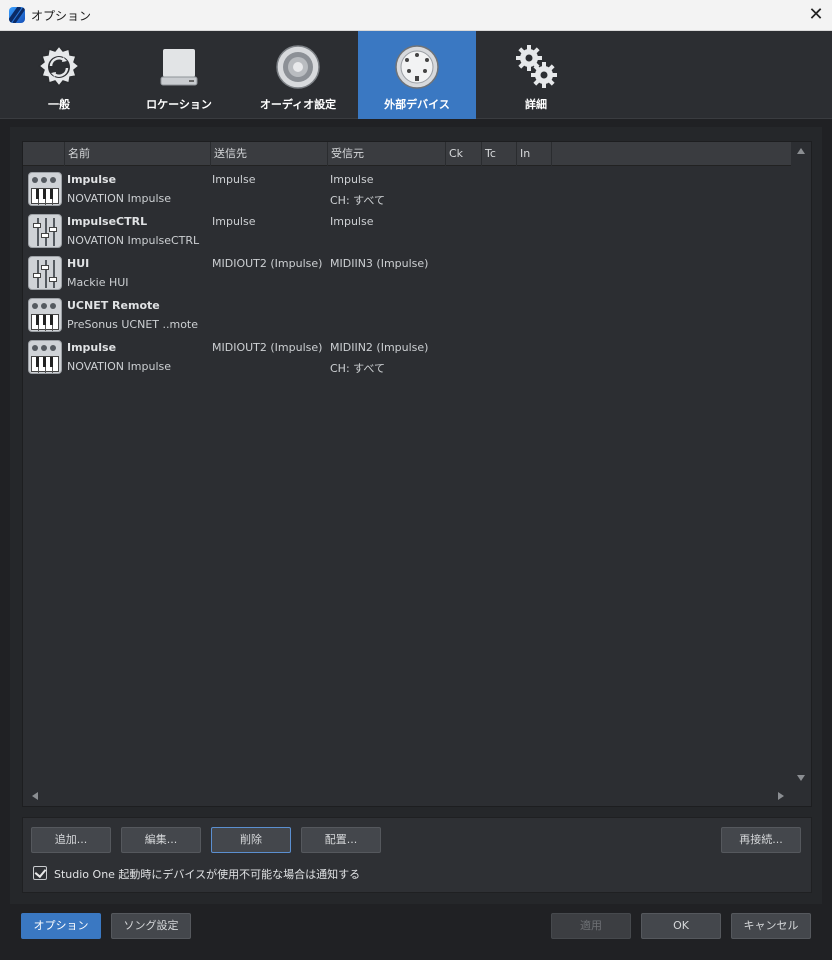 This screenshot has width=832, height=960. I want to click on device-receive-from: MIDIIN2 (Impulse), so click(379, 347).